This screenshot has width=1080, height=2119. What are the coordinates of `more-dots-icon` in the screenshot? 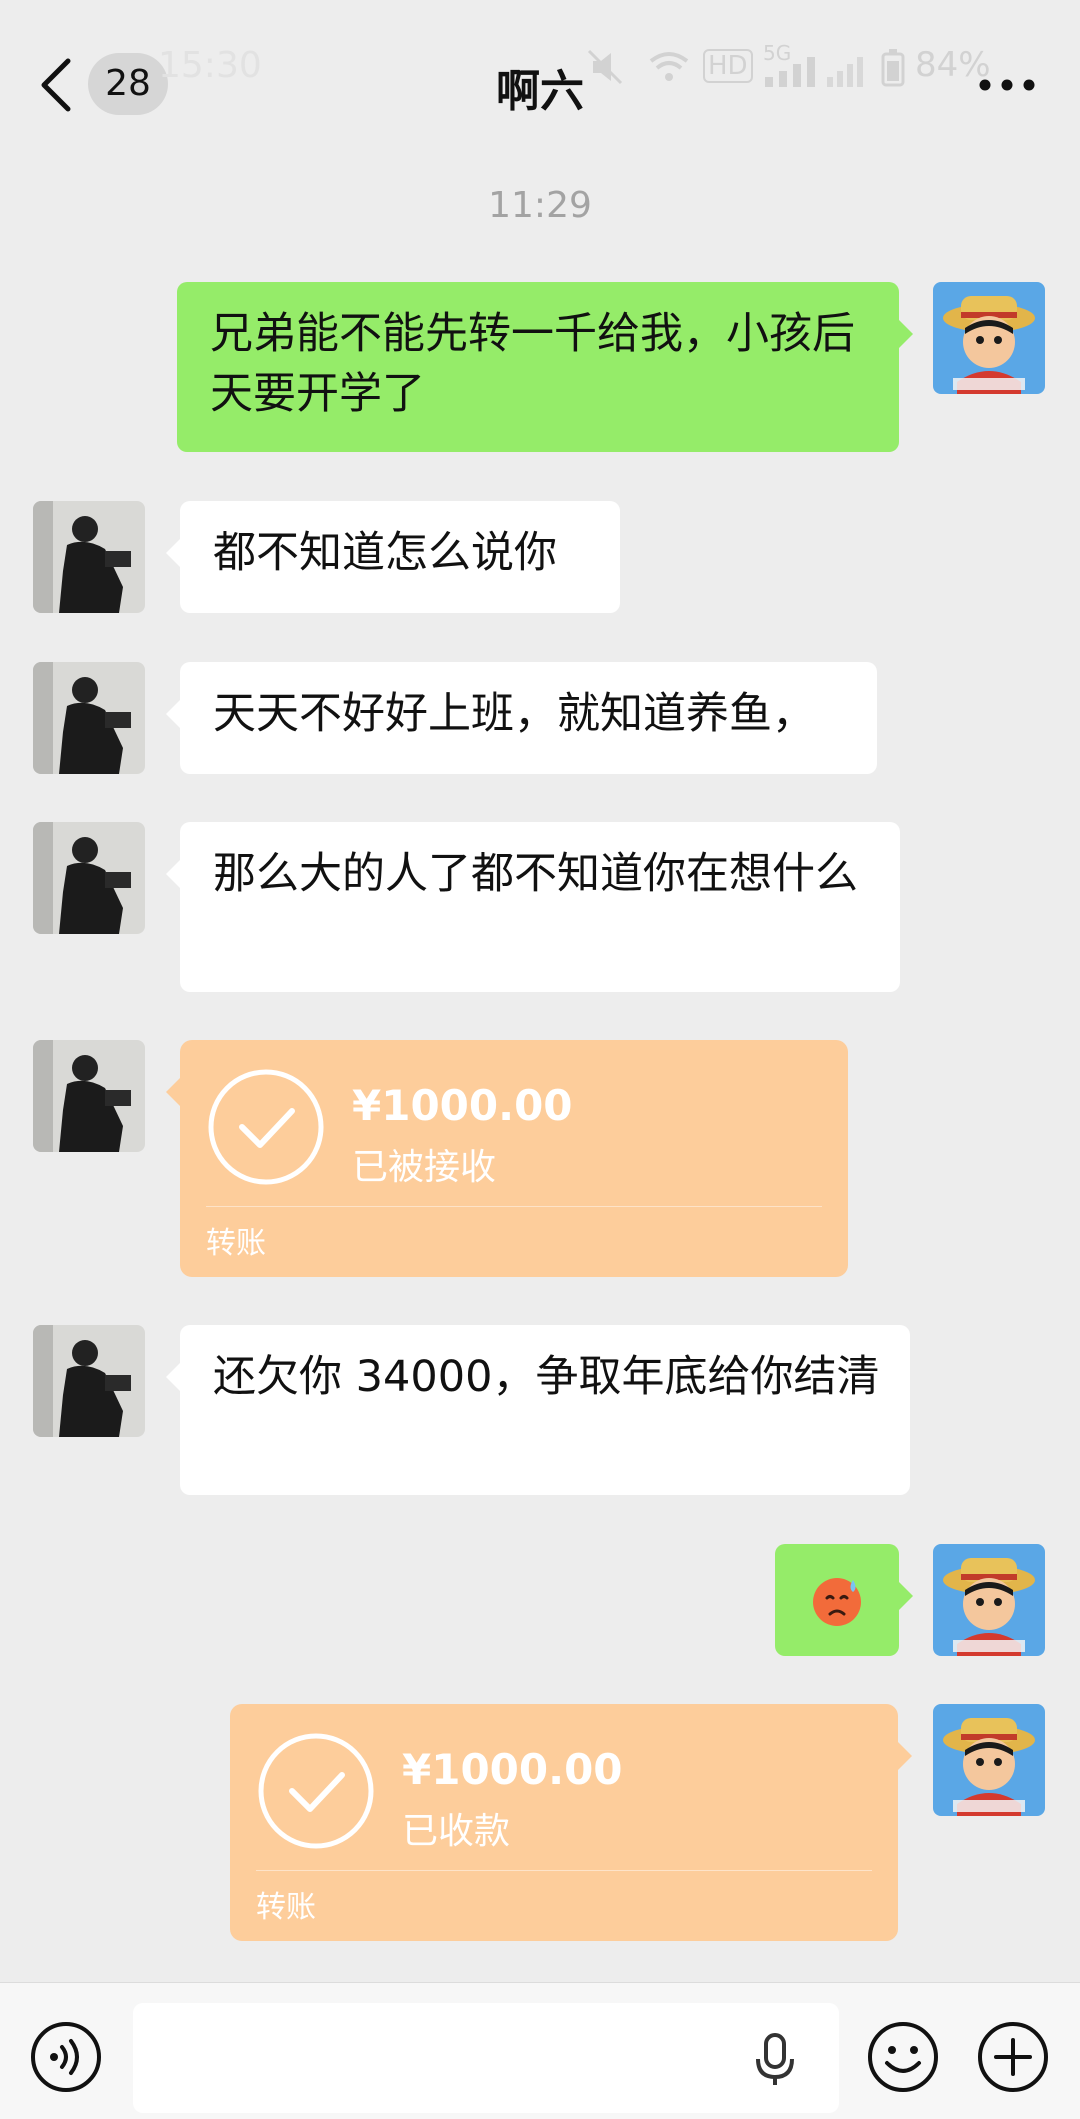 It's located at (1007, 85).